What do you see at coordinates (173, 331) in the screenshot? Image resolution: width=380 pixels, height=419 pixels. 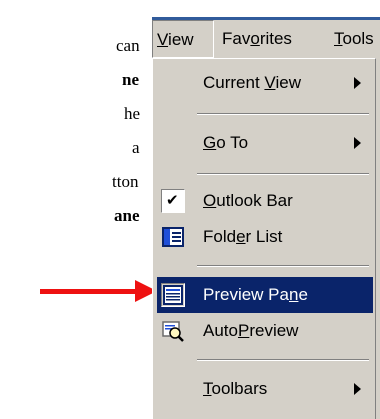 I see `autopreview-icon` at bounding box center [173, 331].